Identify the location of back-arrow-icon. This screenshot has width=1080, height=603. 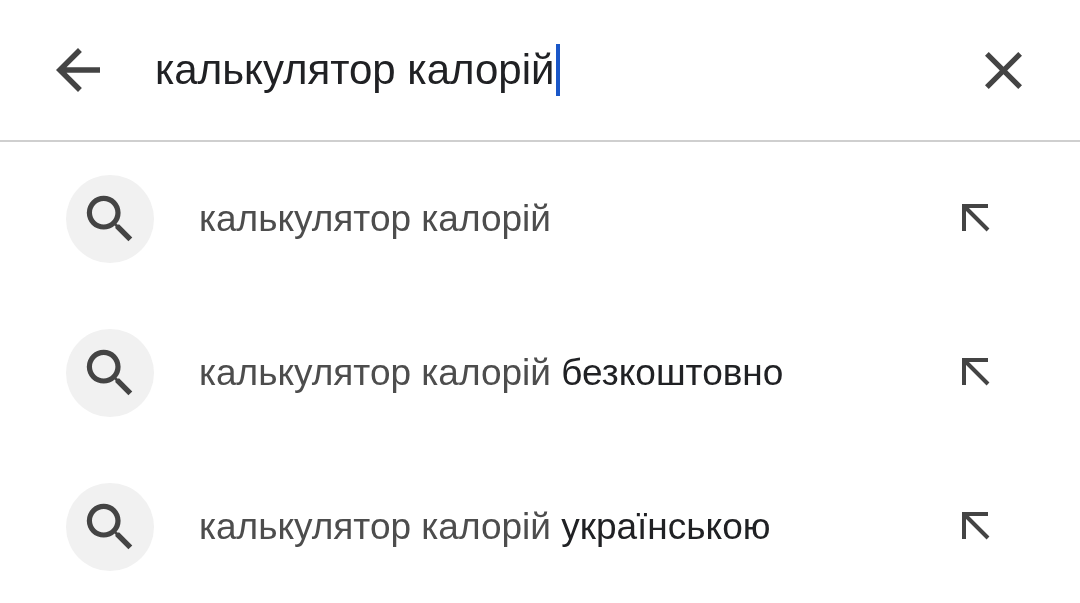
(78, 70).